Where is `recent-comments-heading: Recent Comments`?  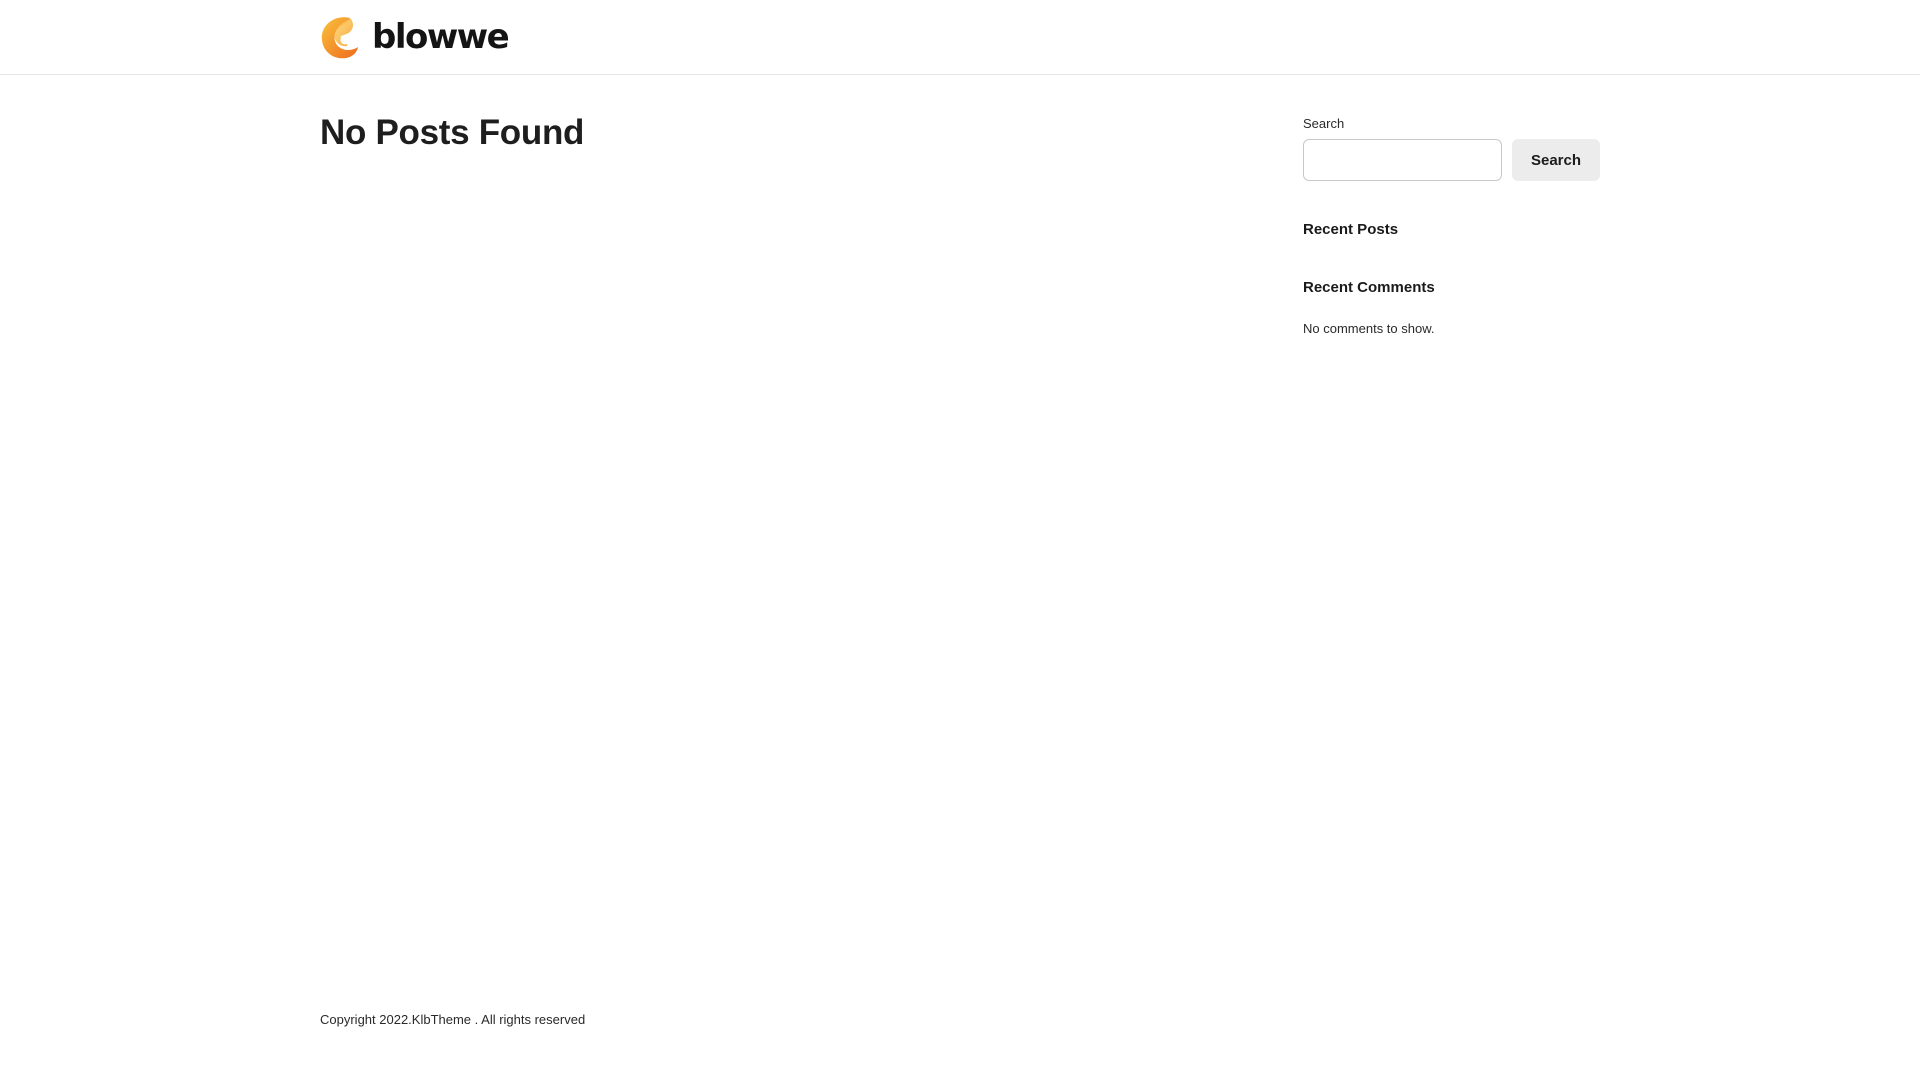
recent-comments-heading: Recent Comments is located at coordinates (1369, 287).